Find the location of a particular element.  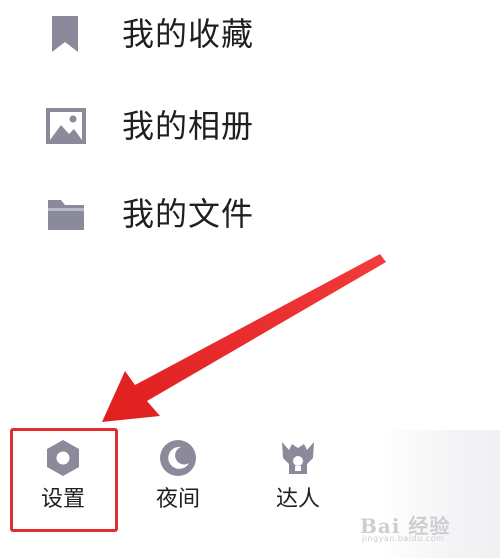

menu-item-favorites: 我的收藏 is located at coordinates (210, 34).